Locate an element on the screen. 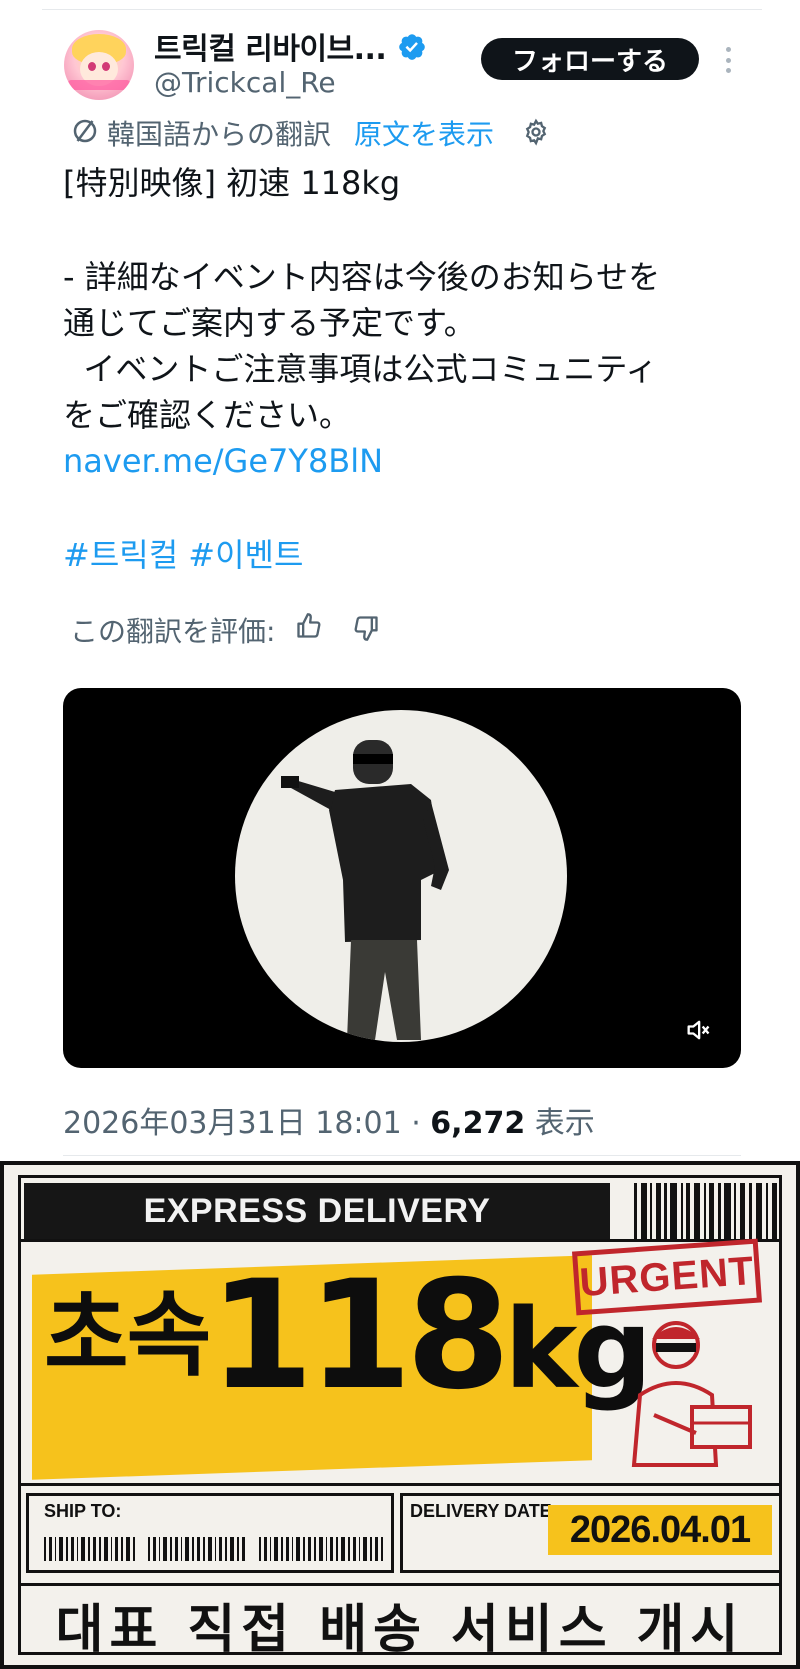  video-frame is located at coordinates (401, 876).